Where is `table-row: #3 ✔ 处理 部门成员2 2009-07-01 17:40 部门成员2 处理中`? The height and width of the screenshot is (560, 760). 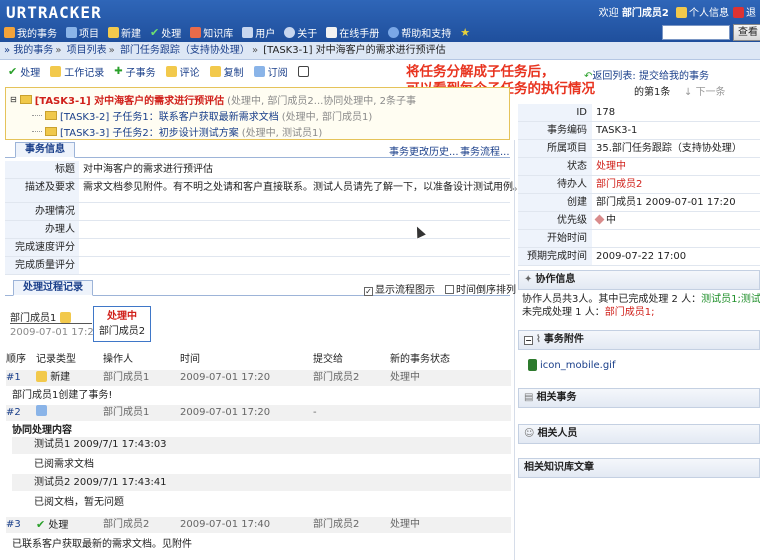
table-row: #3 ✔ 处理 部门成员2 2009-07-01 17:40 部门成员2 处理中 is located at coordinates (258, 525).